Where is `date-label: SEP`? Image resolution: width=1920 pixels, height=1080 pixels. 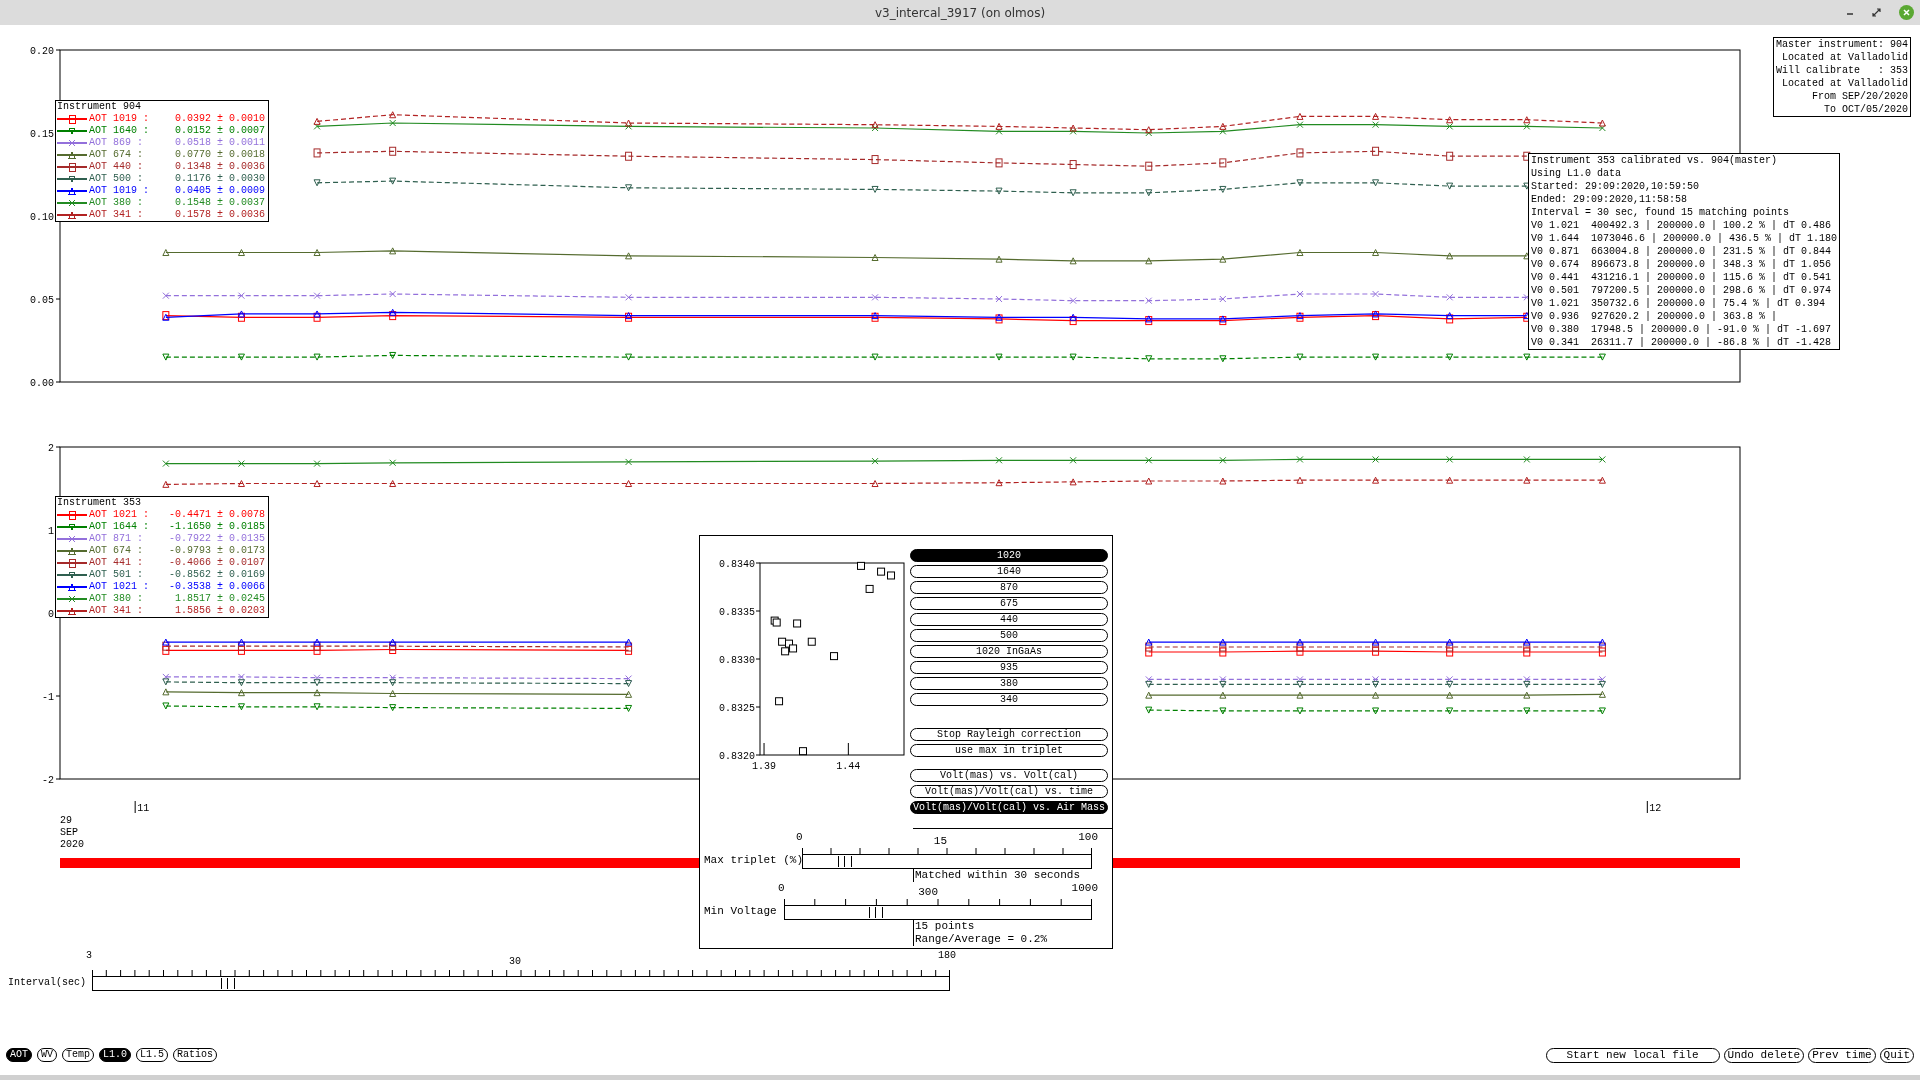
date-label: SEP is located at coordinates (69, 832).